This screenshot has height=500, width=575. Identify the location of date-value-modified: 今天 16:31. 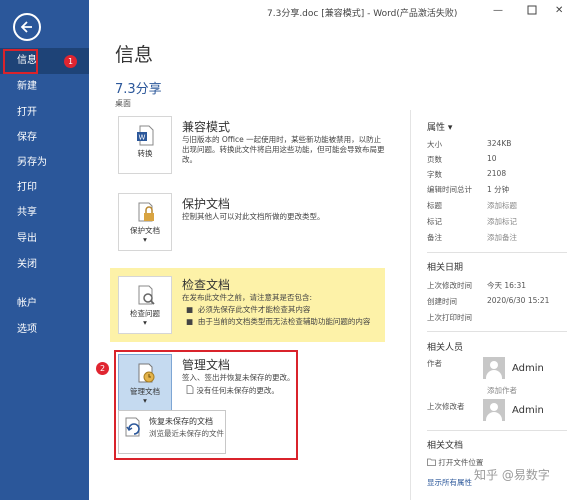
(506, 285).